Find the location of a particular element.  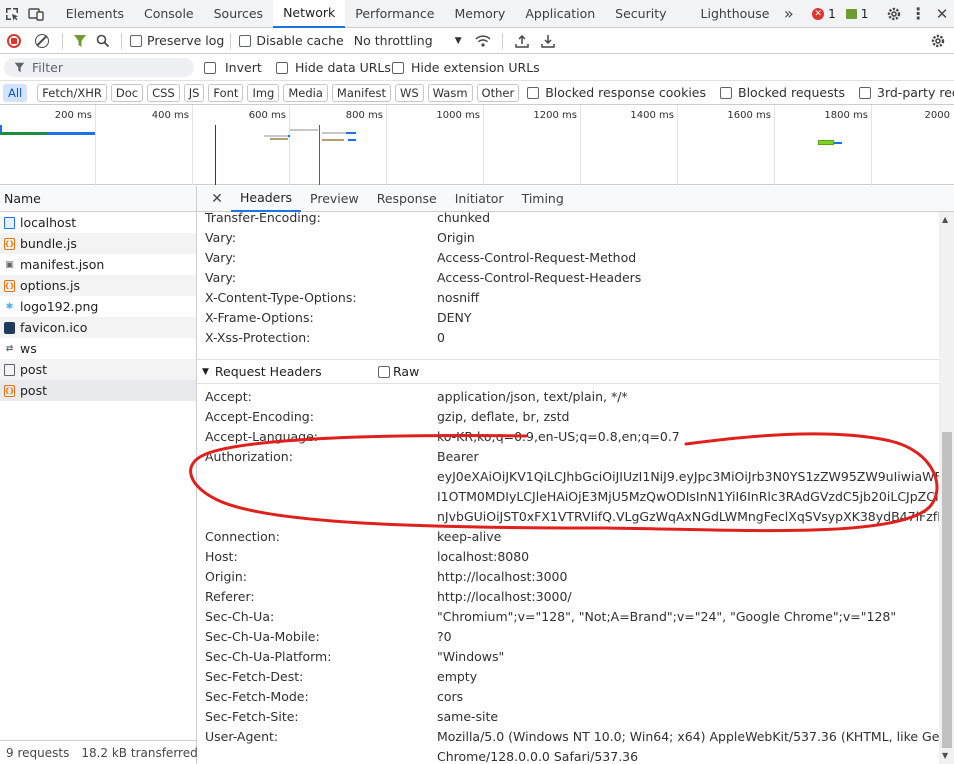

header-value: empty is located at coordinates (457, 676).